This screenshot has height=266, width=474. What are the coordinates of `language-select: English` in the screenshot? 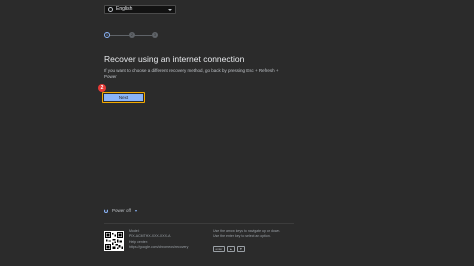 It's located at (140, 9).